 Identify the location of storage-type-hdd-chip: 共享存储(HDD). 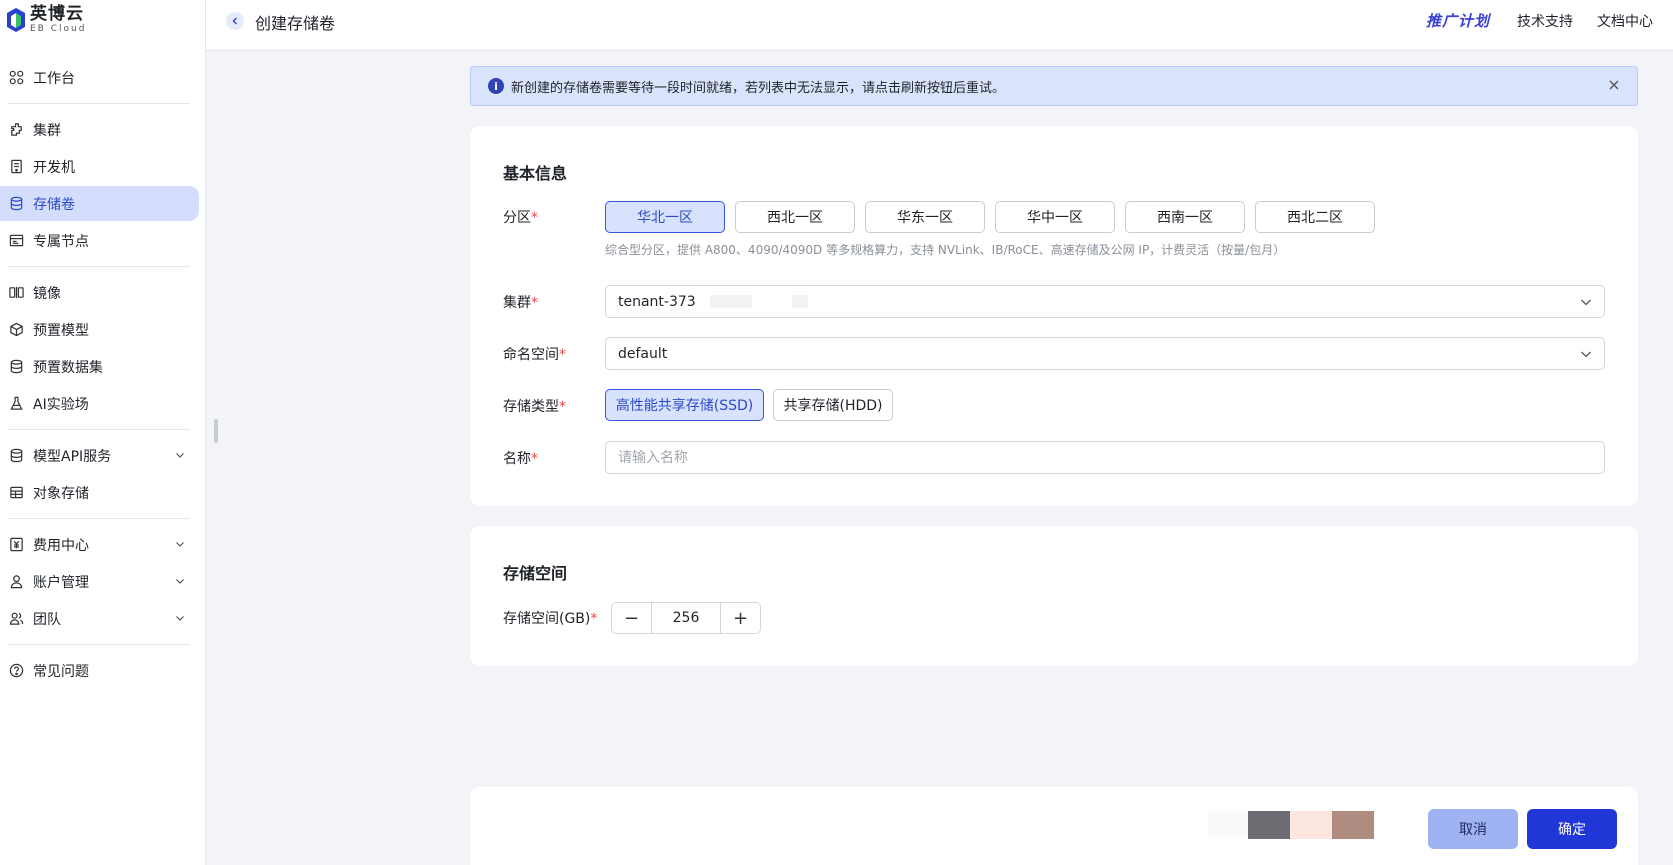
(833, 405).